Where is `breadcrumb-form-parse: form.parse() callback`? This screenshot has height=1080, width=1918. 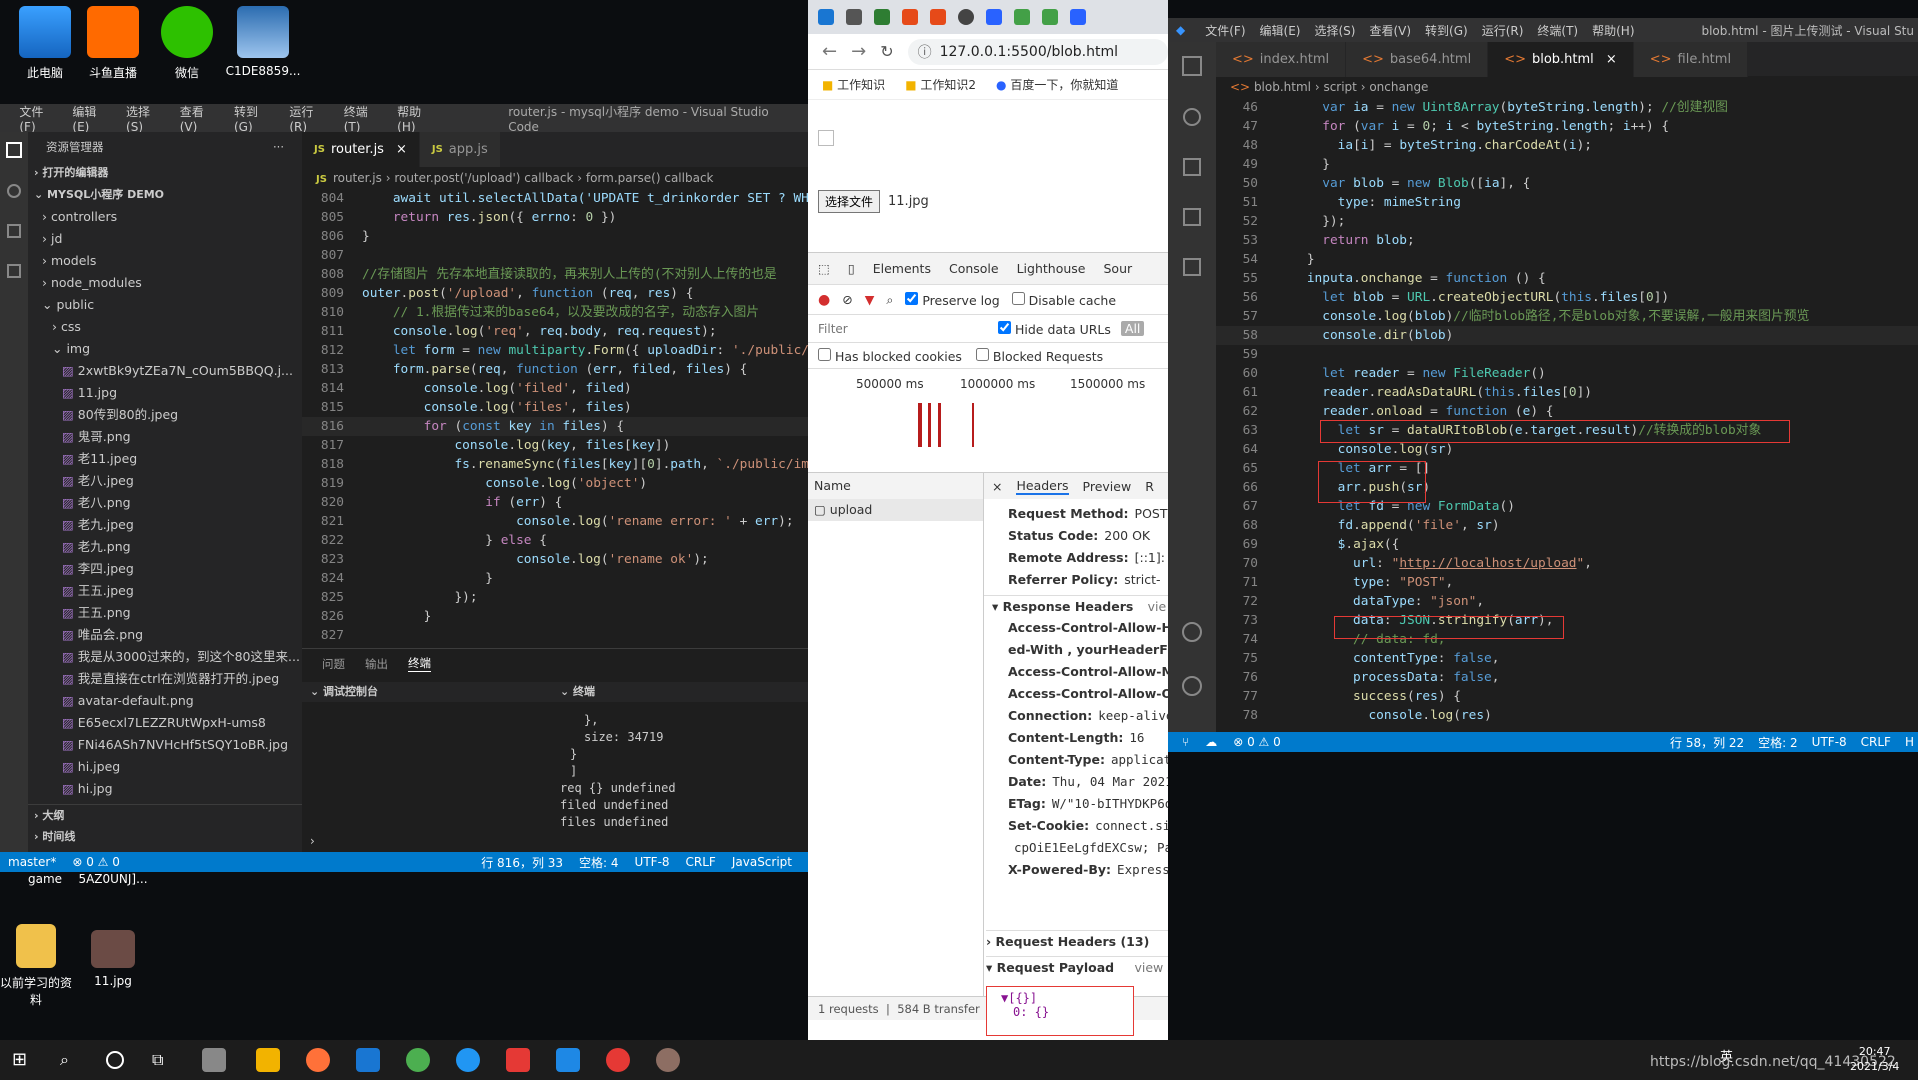 breadcrumb-form-parse: form.parse() callback is located at coordinates (650, 178).